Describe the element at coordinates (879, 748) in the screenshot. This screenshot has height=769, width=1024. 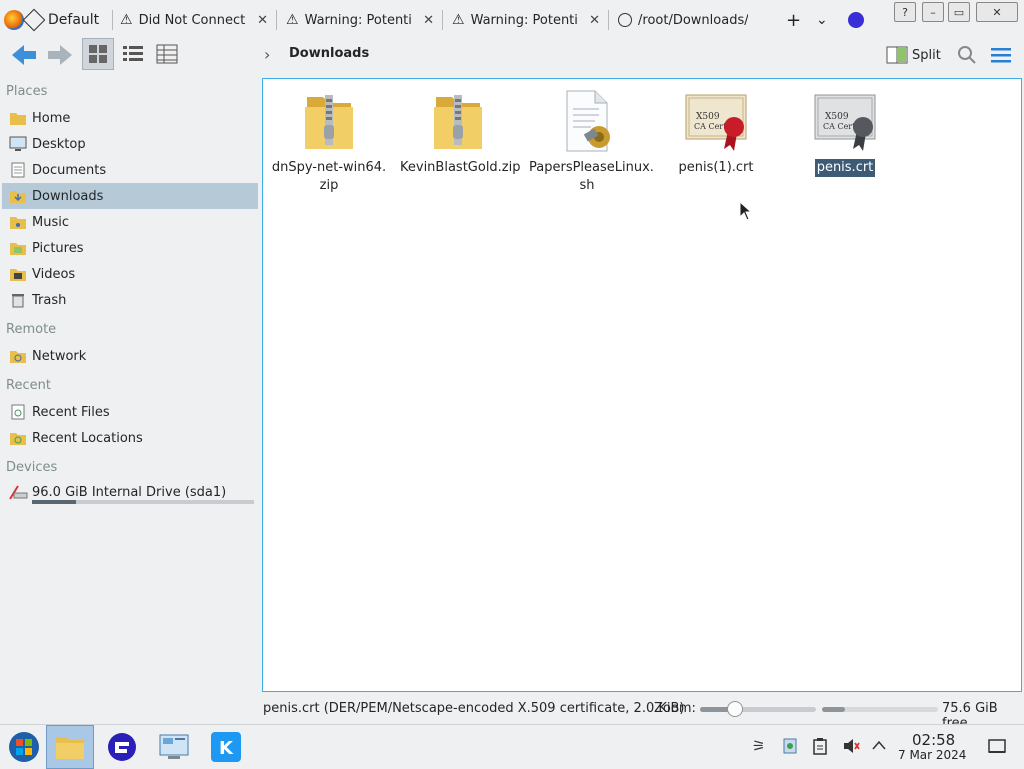
I see `tray-expand-icon` at that location.